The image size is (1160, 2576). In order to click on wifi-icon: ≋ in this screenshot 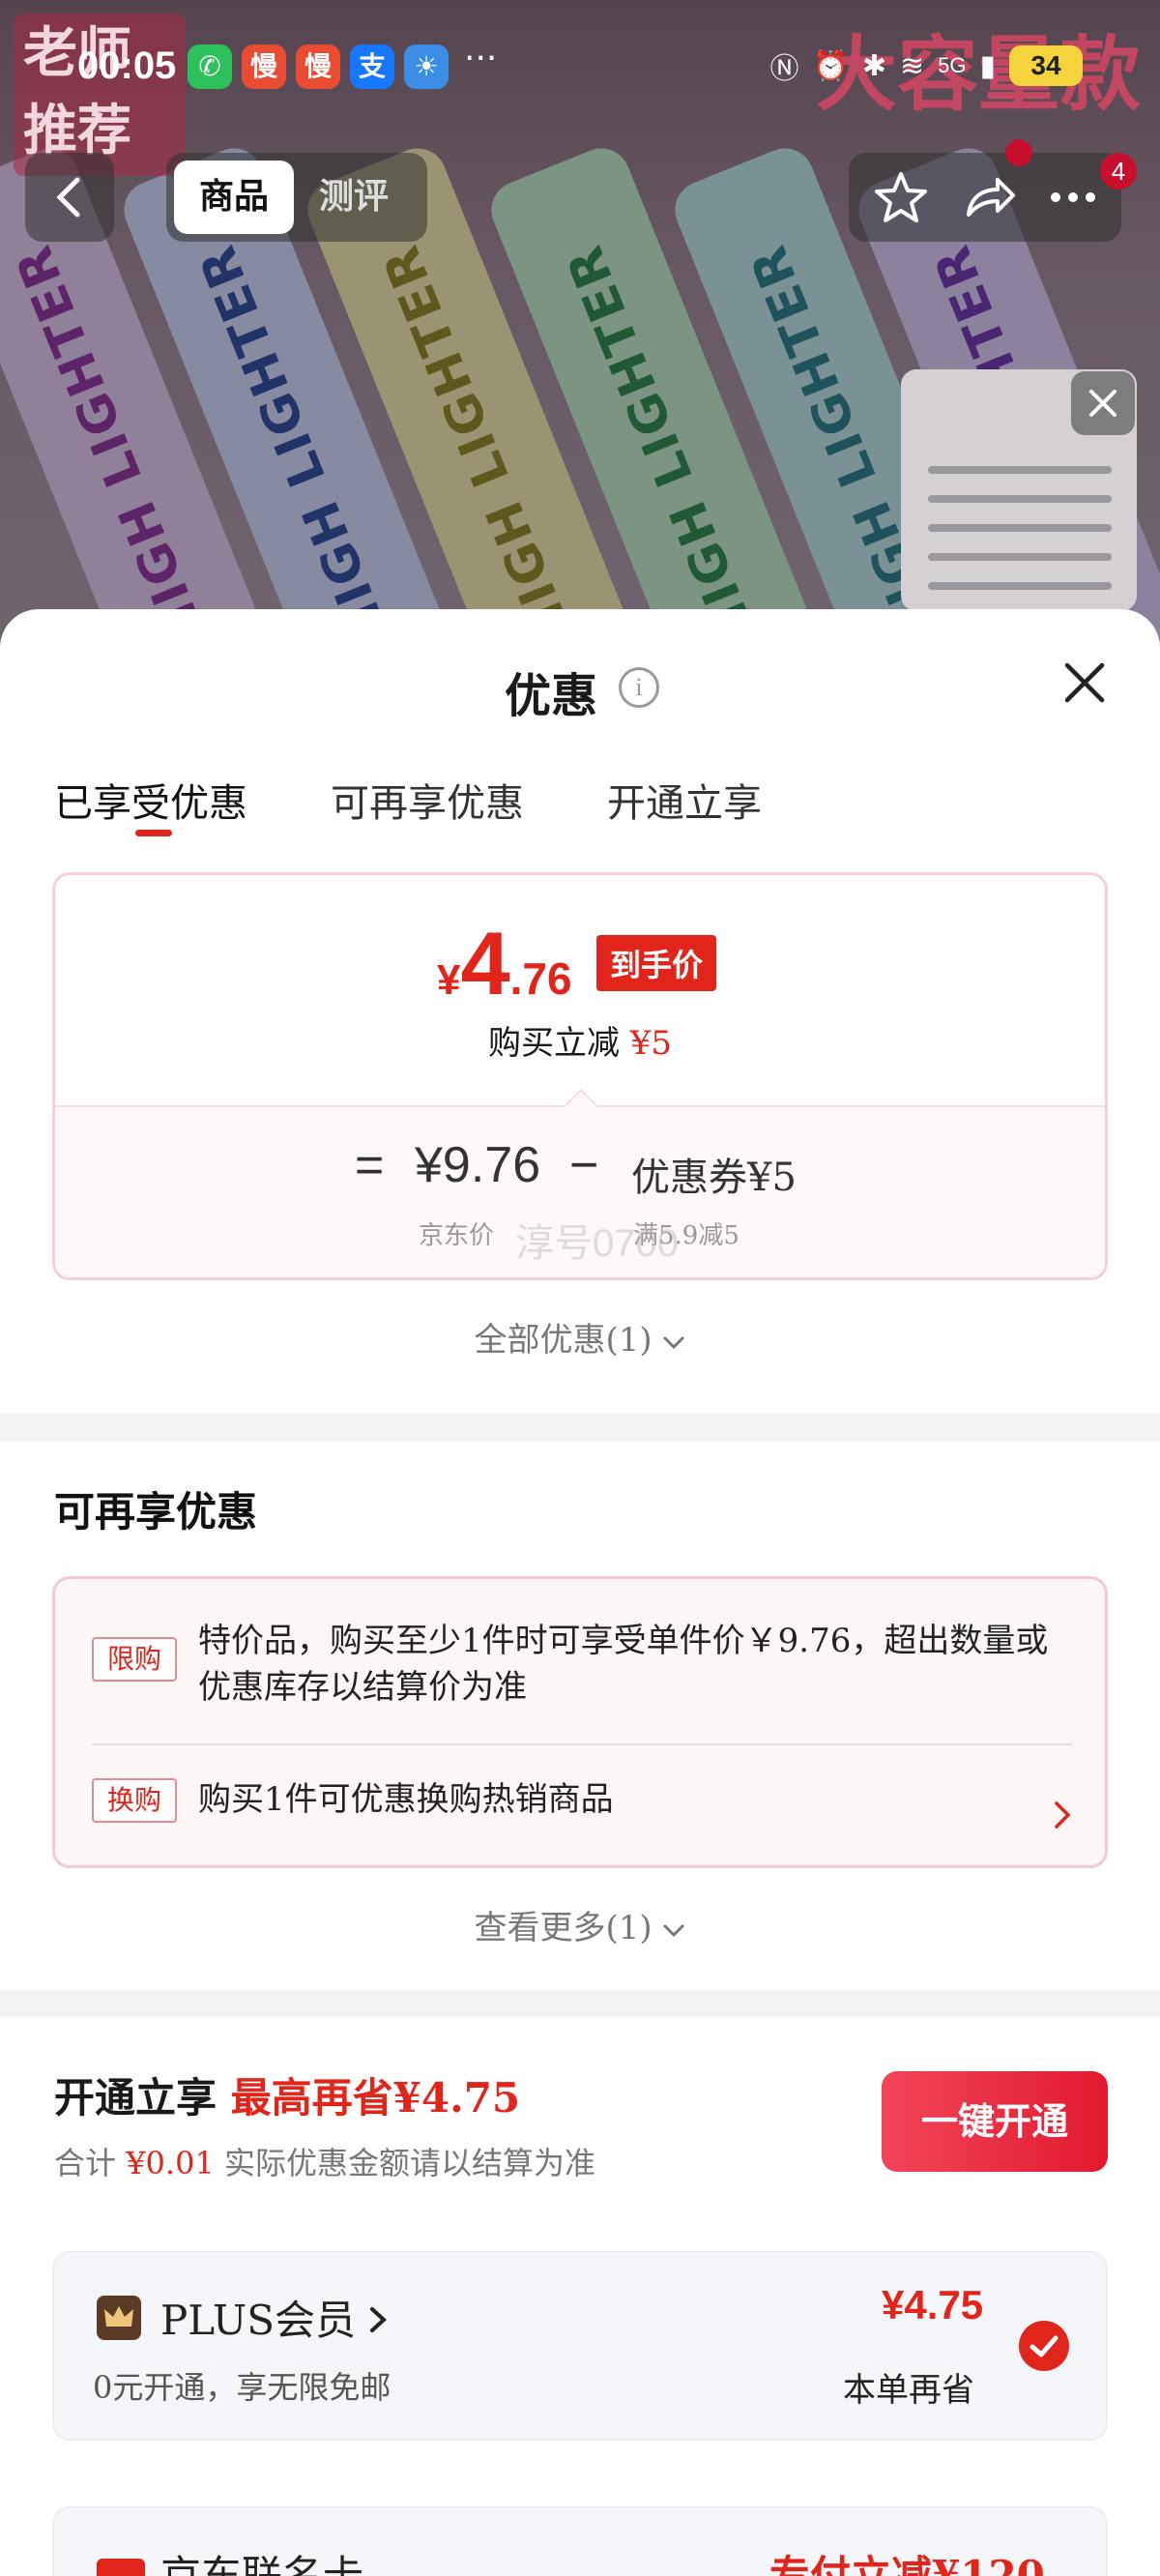, I will do `click(912, 65)`.